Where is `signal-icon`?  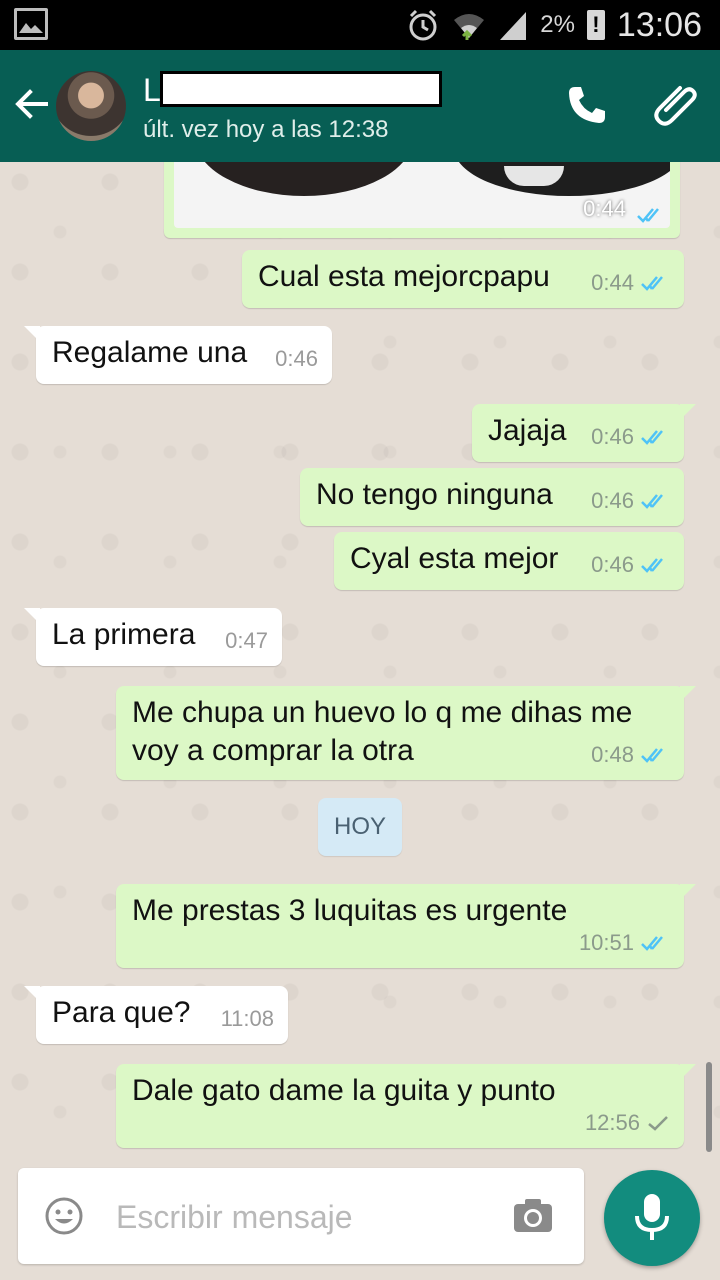
signal-icon is located at coordinates (513, 26).